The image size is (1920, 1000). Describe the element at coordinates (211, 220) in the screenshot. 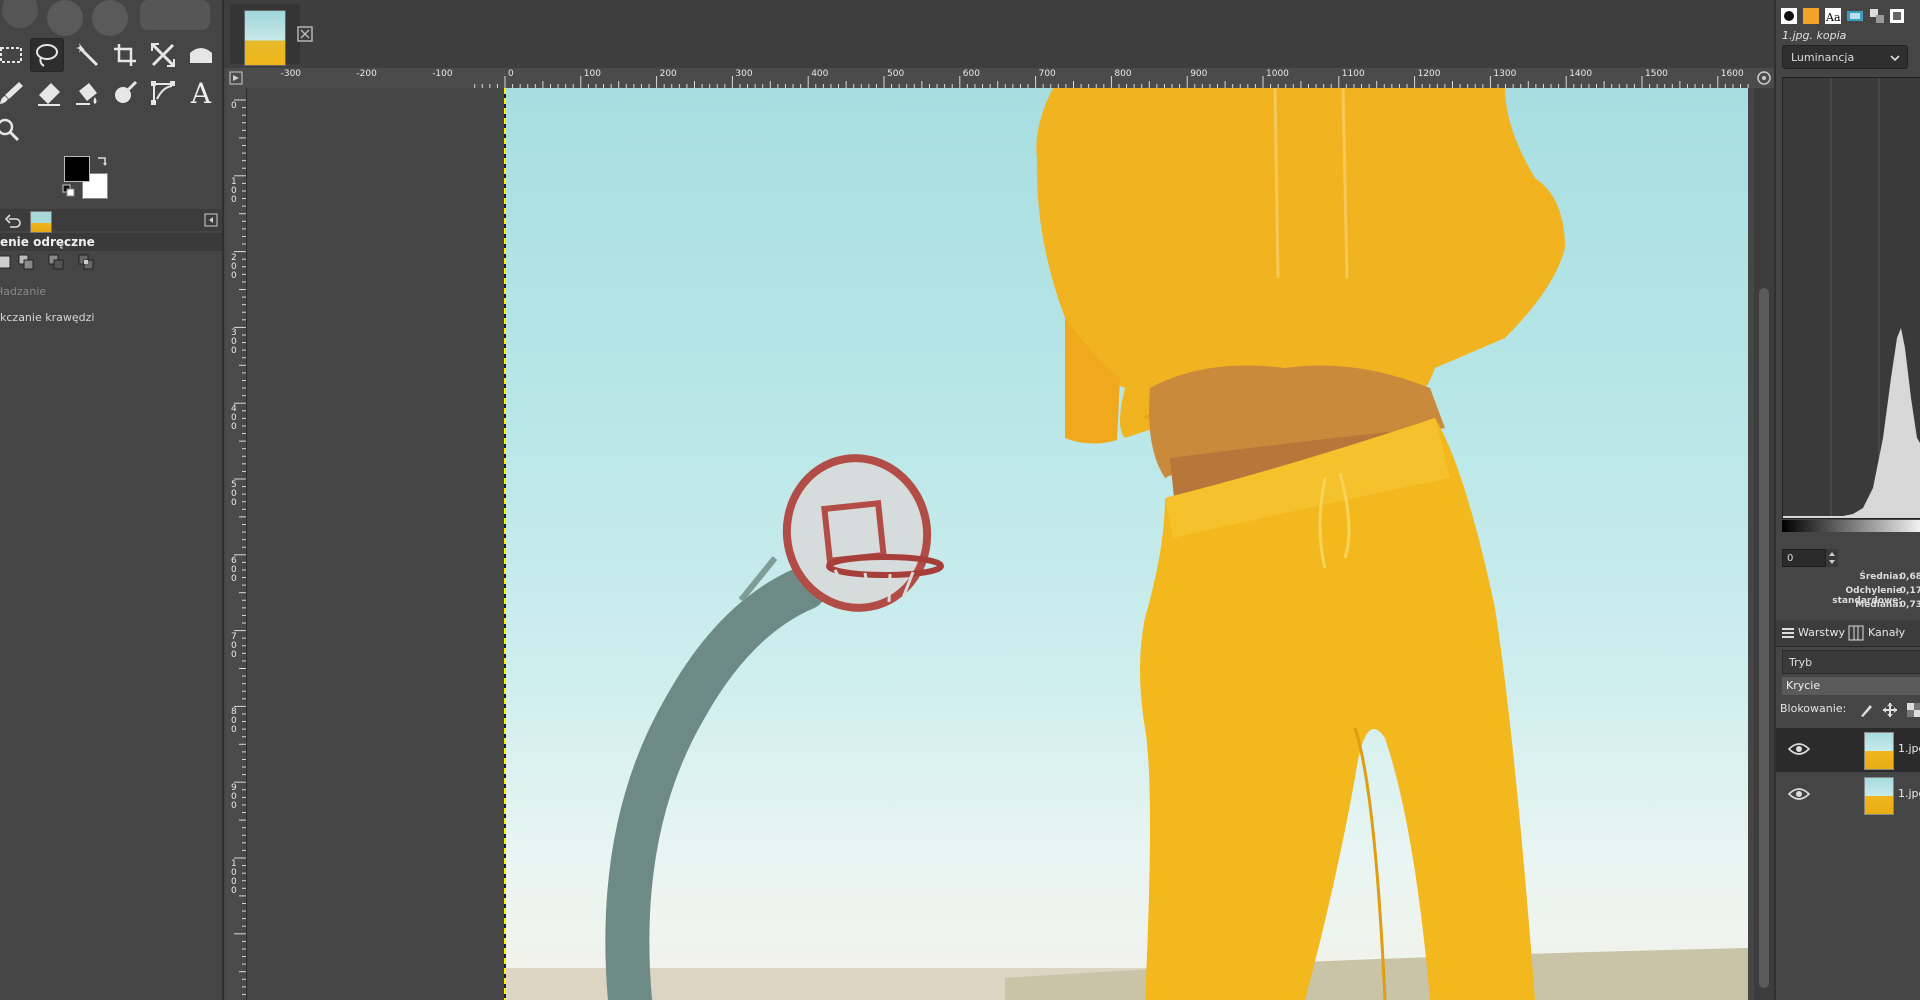

I see `configure-tab-icon` at that location.